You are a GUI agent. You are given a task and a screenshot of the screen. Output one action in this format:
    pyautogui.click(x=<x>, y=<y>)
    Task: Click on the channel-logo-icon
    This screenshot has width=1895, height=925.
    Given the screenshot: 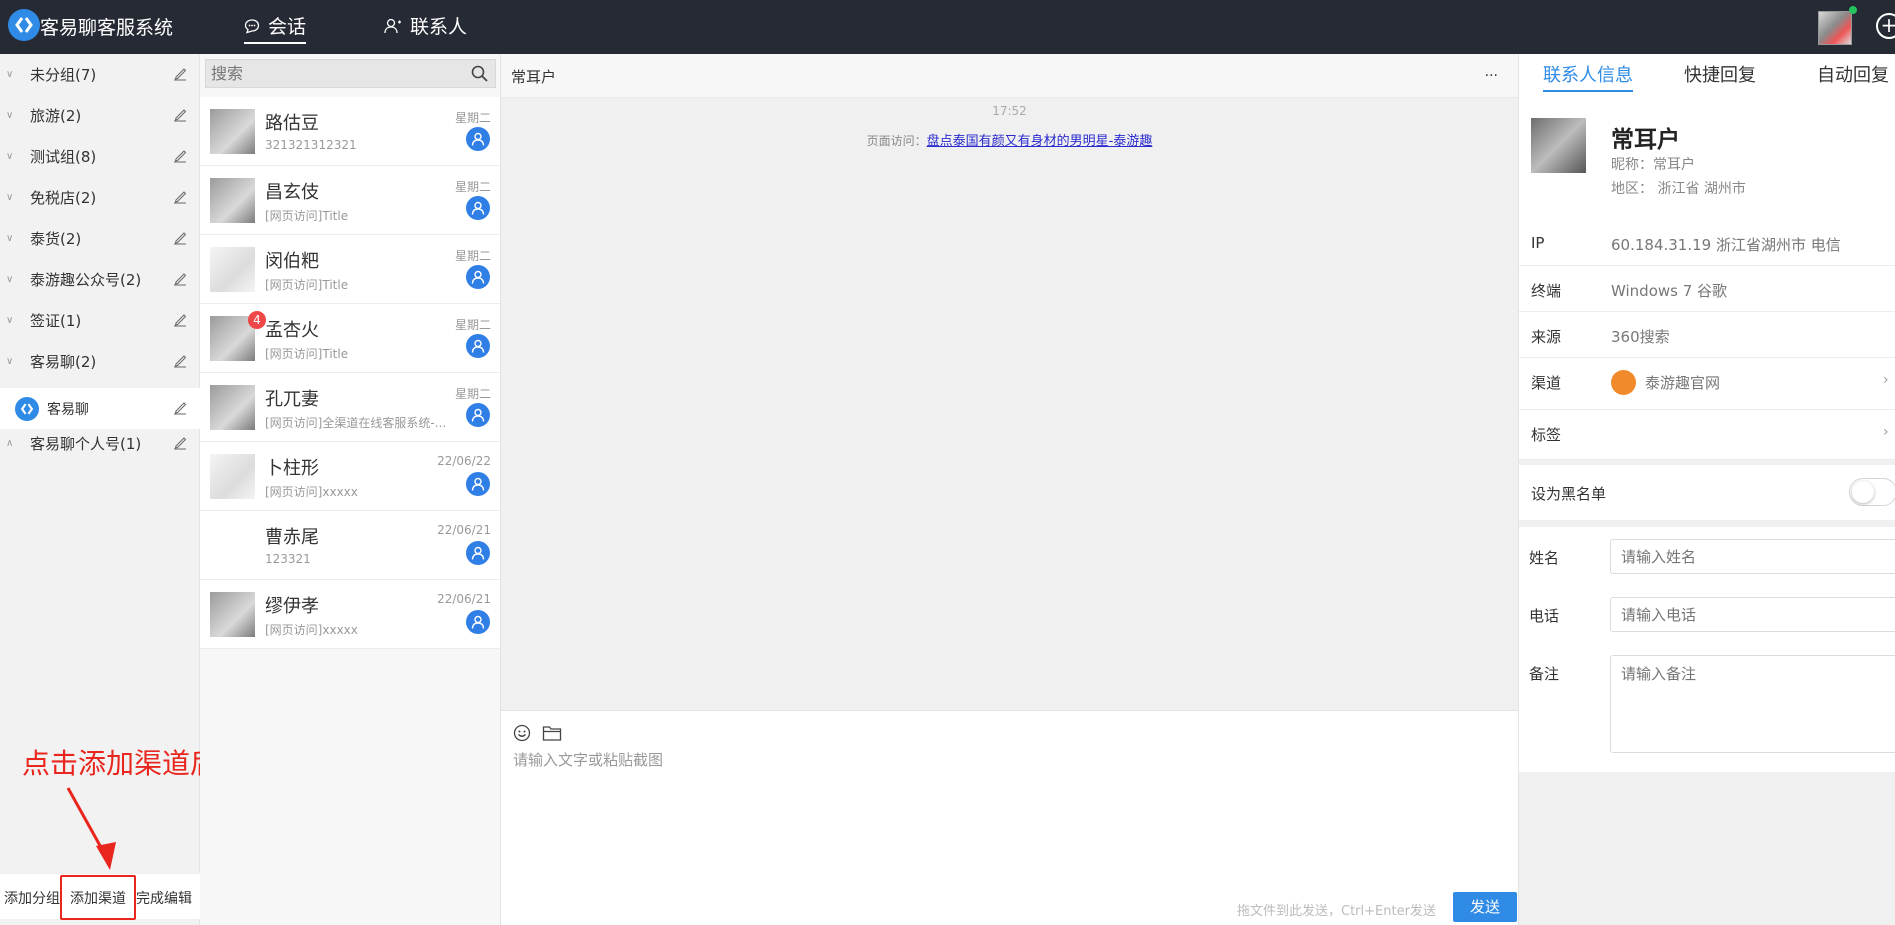 What is the action you would take?
    pyautogui.click(x=27, y=409)
    